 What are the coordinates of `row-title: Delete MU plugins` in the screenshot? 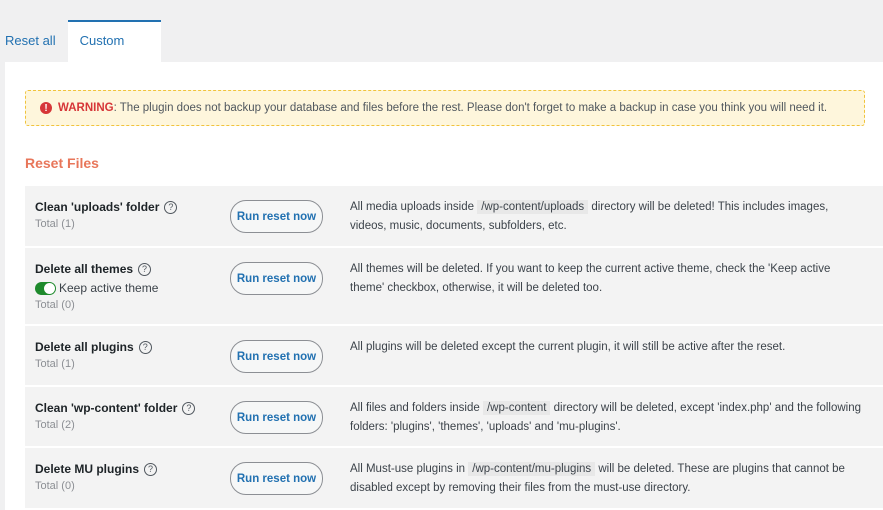 It's located at (87, 469).